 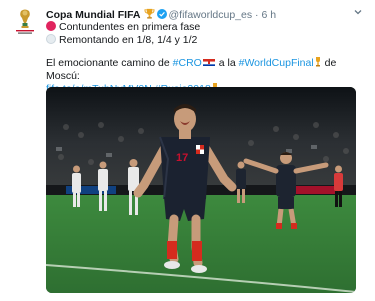 I want to click on list-item: Contundentes en primera fase, so click(x=123, y=27).